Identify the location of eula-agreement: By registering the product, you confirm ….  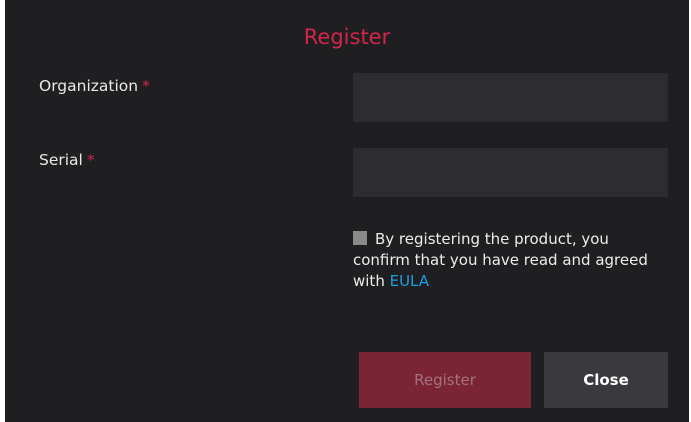
(503, 260).